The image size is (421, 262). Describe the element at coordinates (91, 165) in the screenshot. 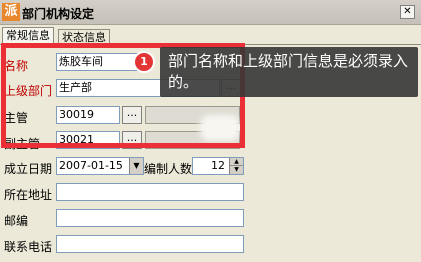

I see `established-date-value: 2007-01-15` at that location.